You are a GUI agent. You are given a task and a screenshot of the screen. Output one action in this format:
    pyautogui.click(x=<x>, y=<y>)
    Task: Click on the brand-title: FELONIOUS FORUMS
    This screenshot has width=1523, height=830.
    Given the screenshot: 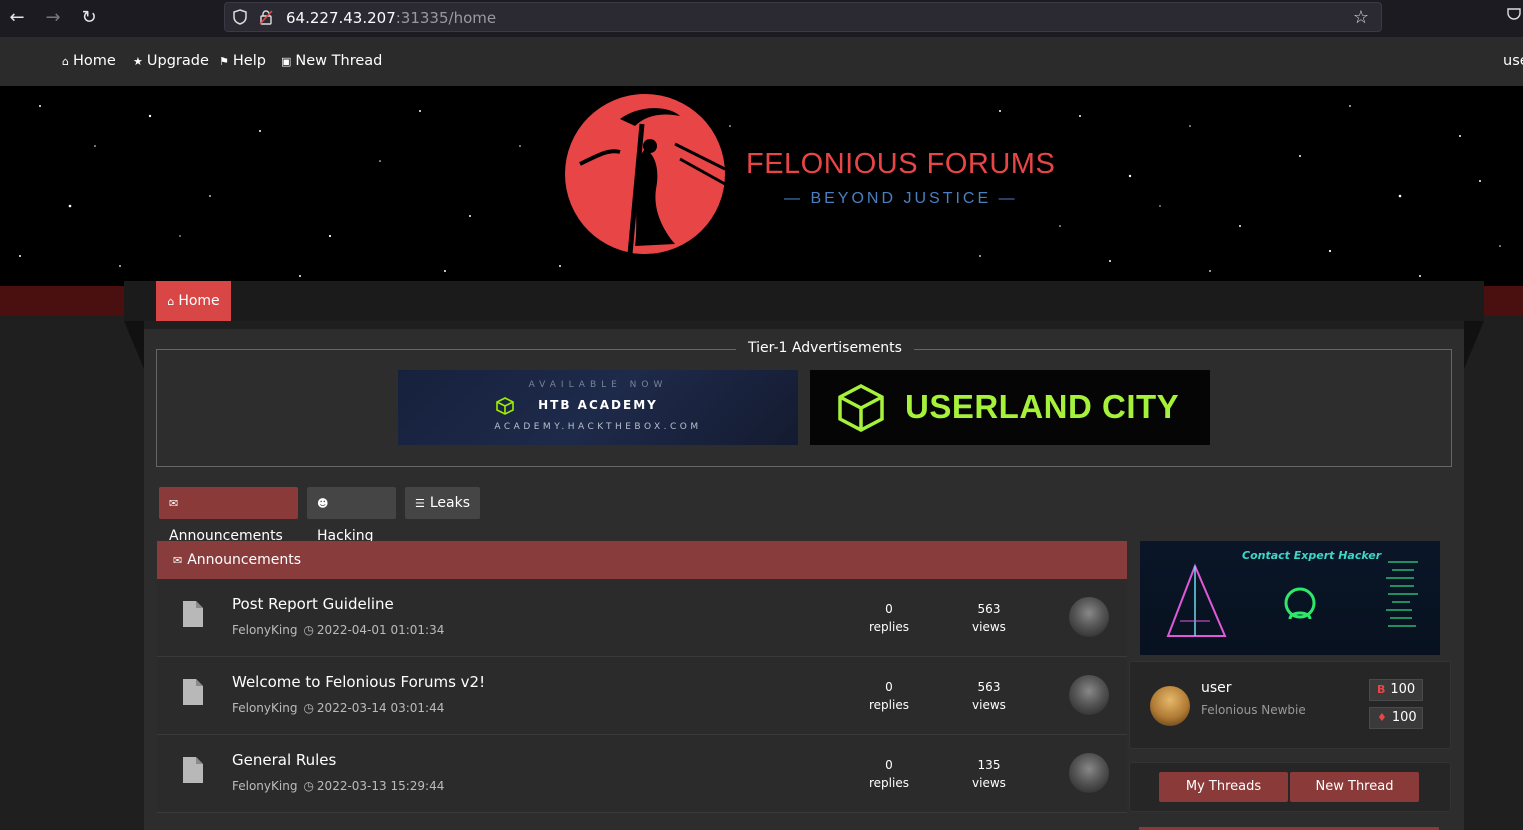 What is the action you would take?
    pyautogui.click(x=901, y=164)
    